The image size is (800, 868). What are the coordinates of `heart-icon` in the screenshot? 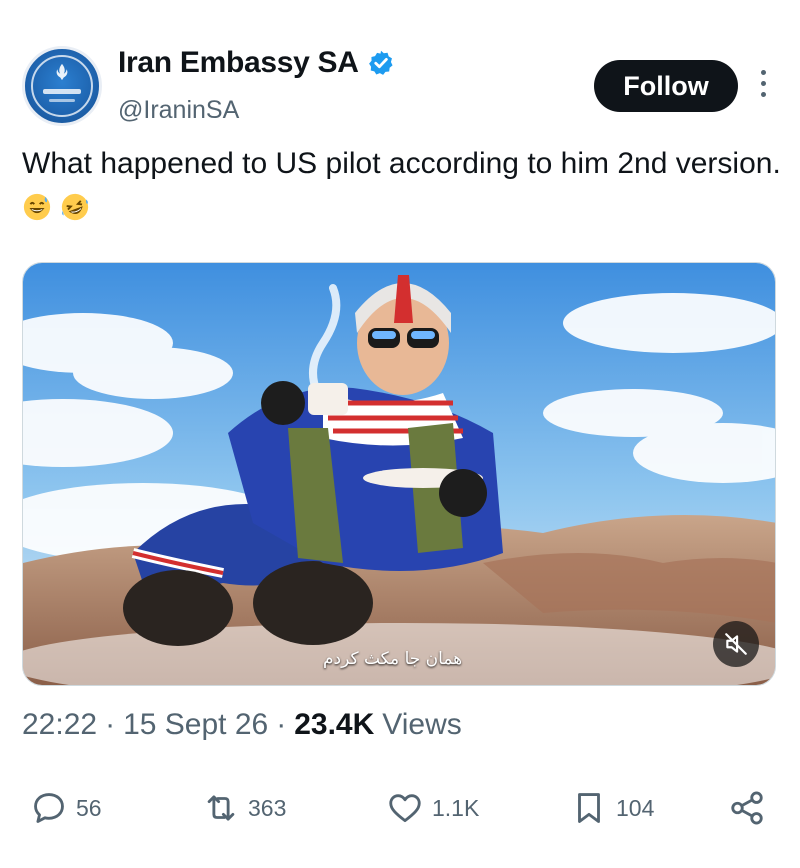 It's located at (405, 808).